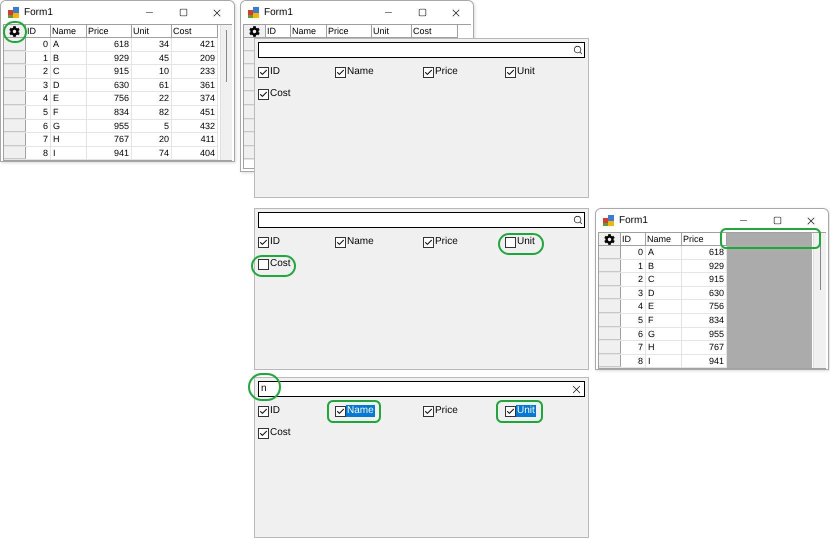  I want to click on table-cell: 834, so click(109, 112).